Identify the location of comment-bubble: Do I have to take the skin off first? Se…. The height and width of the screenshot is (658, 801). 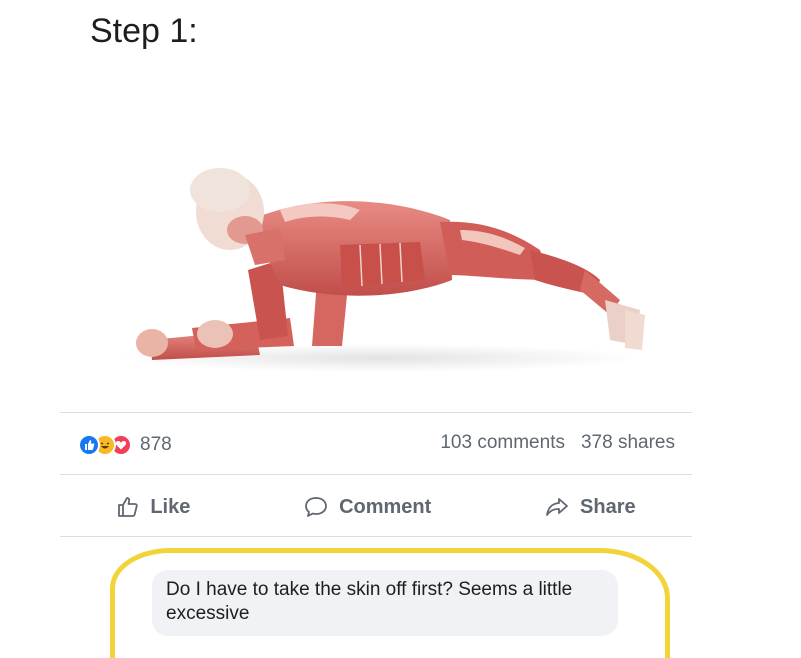
(385, 603).